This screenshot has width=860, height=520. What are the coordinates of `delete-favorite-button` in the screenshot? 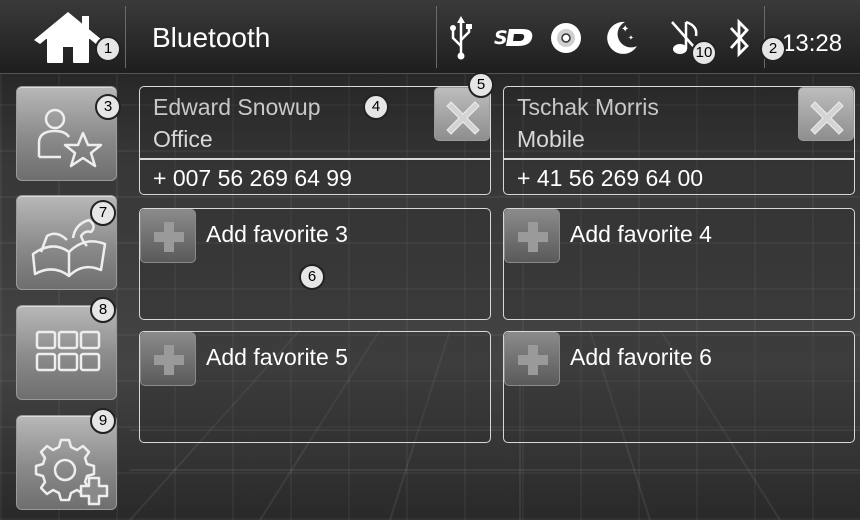 It's located at (826, 114).